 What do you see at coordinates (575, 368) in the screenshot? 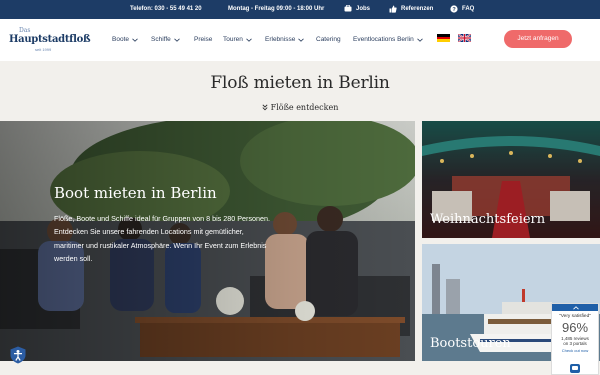
I see `badge-chat-icon` at bounding box center [575, 368].